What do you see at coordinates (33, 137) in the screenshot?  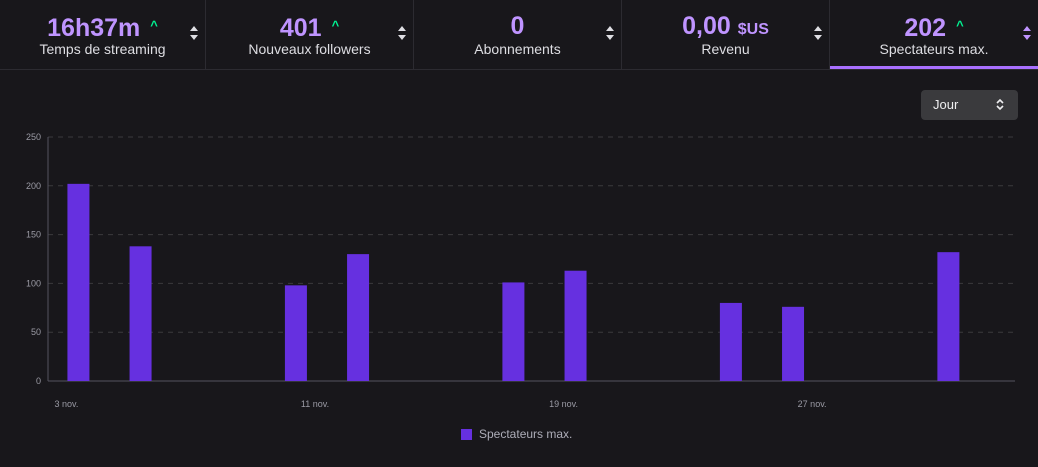 I see `y-tick-label: 250` at bounding box center [33, 137].